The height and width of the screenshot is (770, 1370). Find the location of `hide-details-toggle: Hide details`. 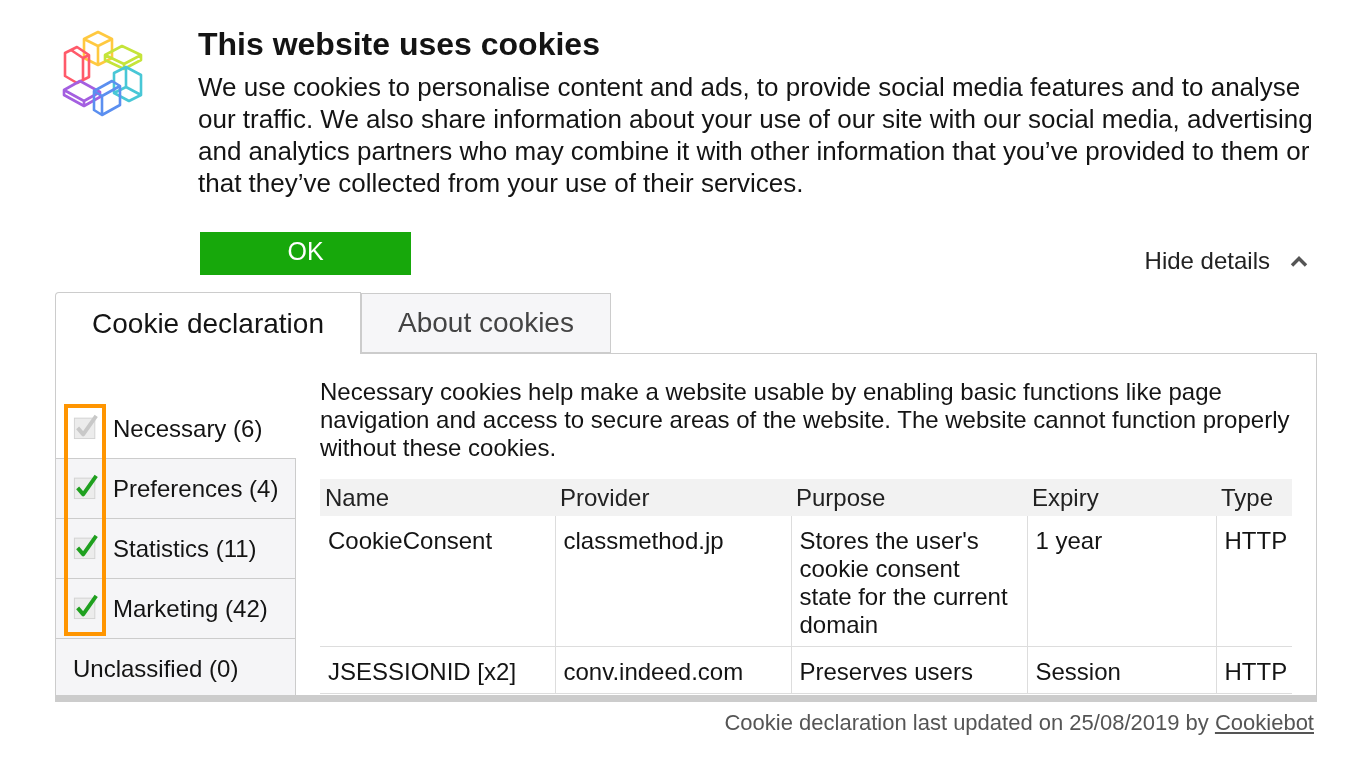

hide-details-toggle: Hide details is located at coordinates (1226, 261).